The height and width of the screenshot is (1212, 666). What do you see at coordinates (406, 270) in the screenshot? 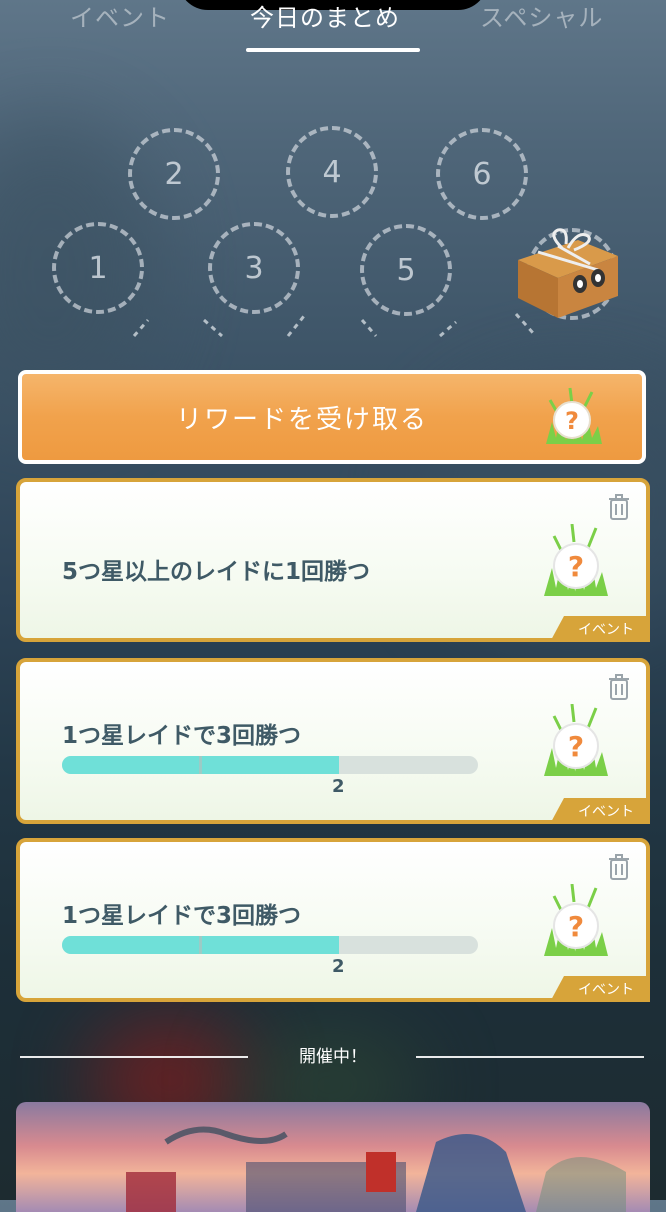
I see `streak-day-5: 5` at bounding box center [406, 270].